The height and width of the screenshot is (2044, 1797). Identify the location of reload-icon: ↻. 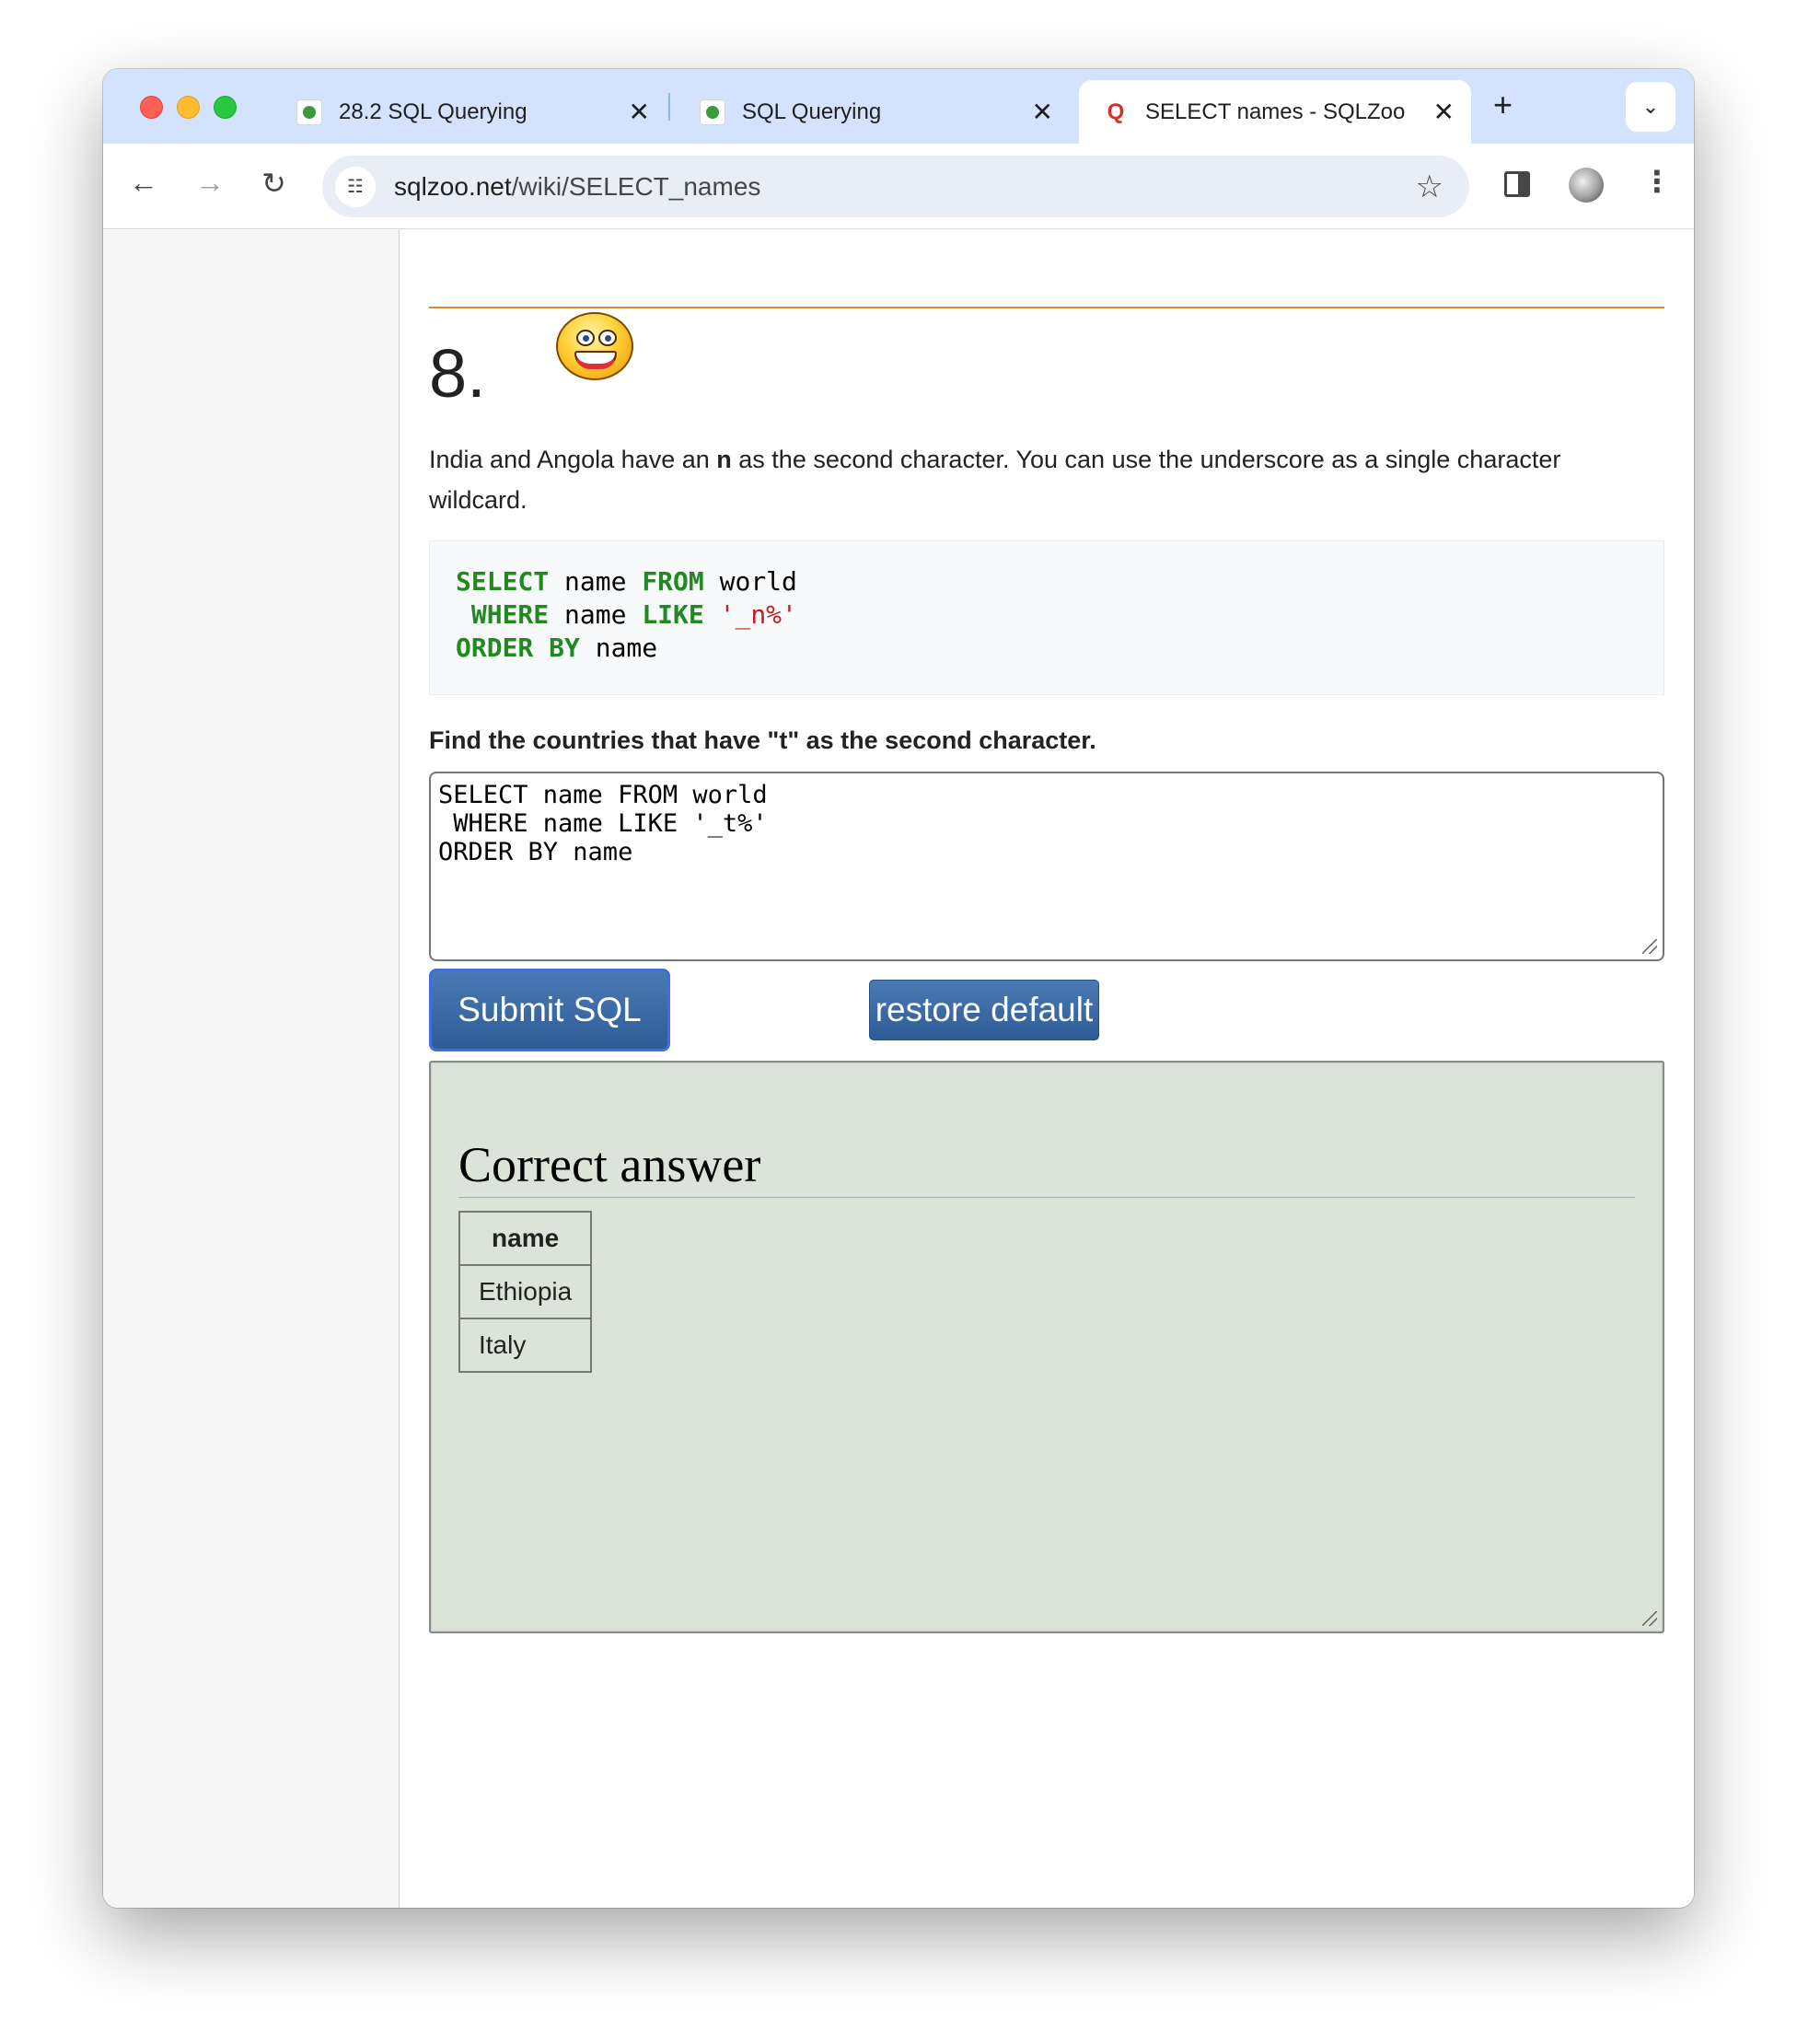
(273, 183).